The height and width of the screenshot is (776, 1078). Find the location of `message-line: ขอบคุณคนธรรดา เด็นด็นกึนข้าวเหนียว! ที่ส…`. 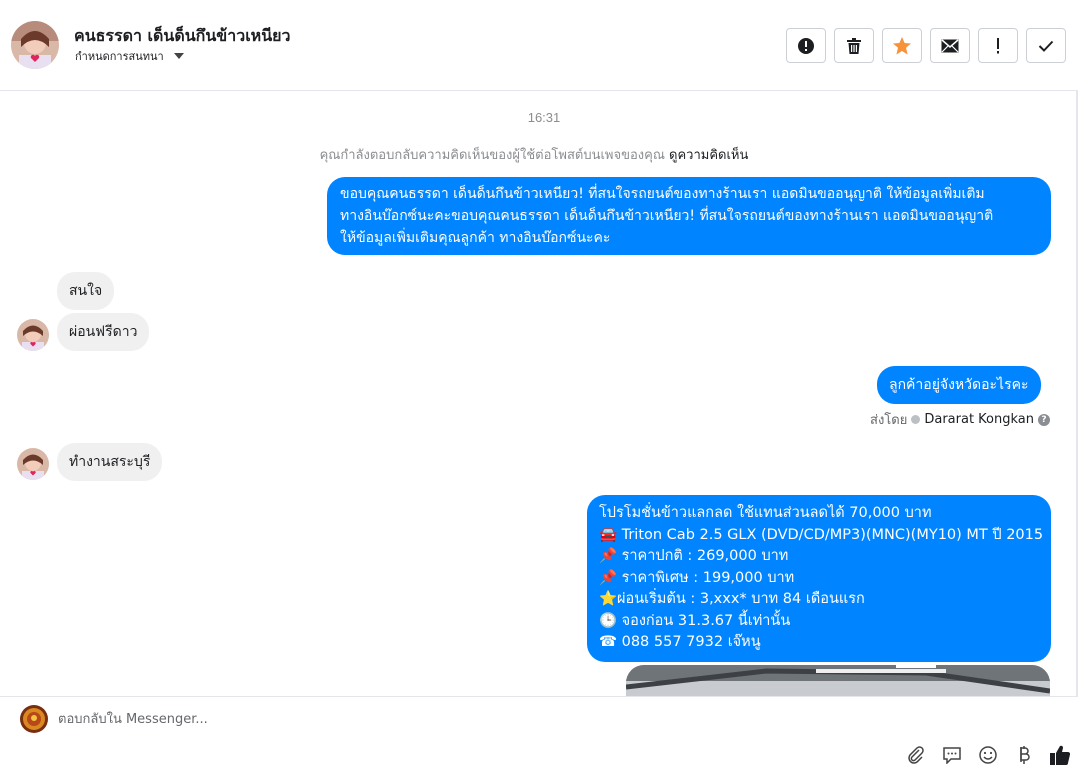

message-line: ขอบคุณคนธรรดา เด็นด็นกึนข้าวเหนียว! ที่ส… is located at coordinates (662, 194).